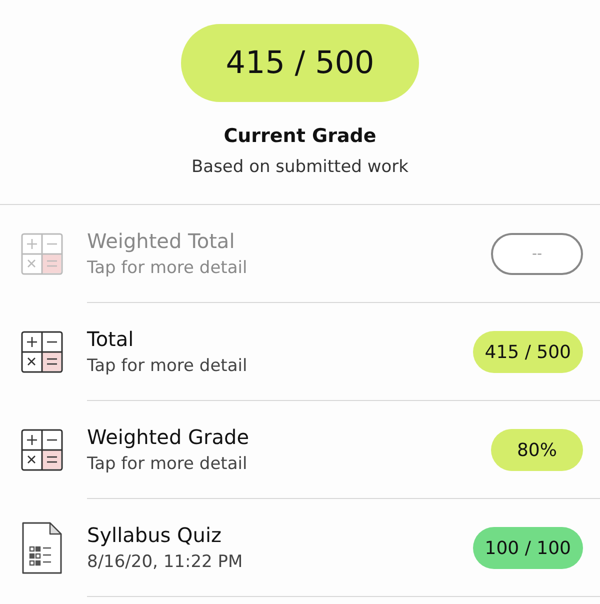 Image resolution: width=600 pixels, height=604 pixels. I want to click on grade-title: Current Grade, so click(300, 136).